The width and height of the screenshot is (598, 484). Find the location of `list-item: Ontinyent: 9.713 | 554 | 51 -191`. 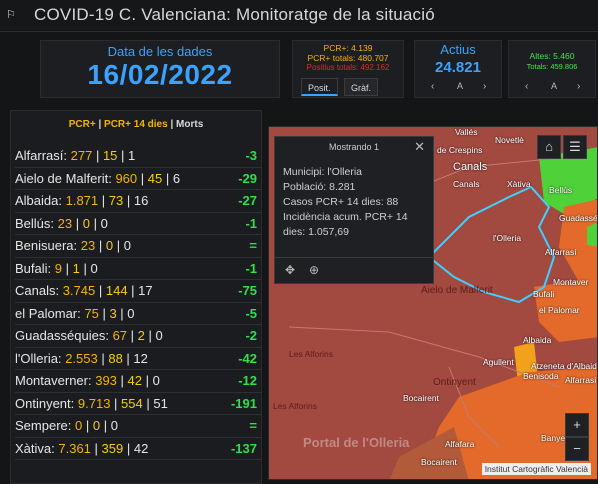

list-item: Ontinyent: 9.713 | 554 | 51 -191 is located at coordinates (138, 404).